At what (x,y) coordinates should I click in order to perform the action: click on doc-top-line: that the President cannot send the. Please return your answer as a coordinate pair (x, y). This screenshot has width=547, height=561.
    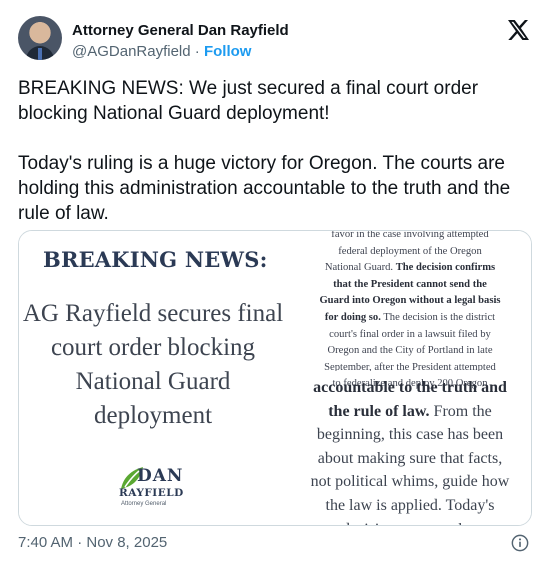
    Looking at the image, I should click on (409, 285).